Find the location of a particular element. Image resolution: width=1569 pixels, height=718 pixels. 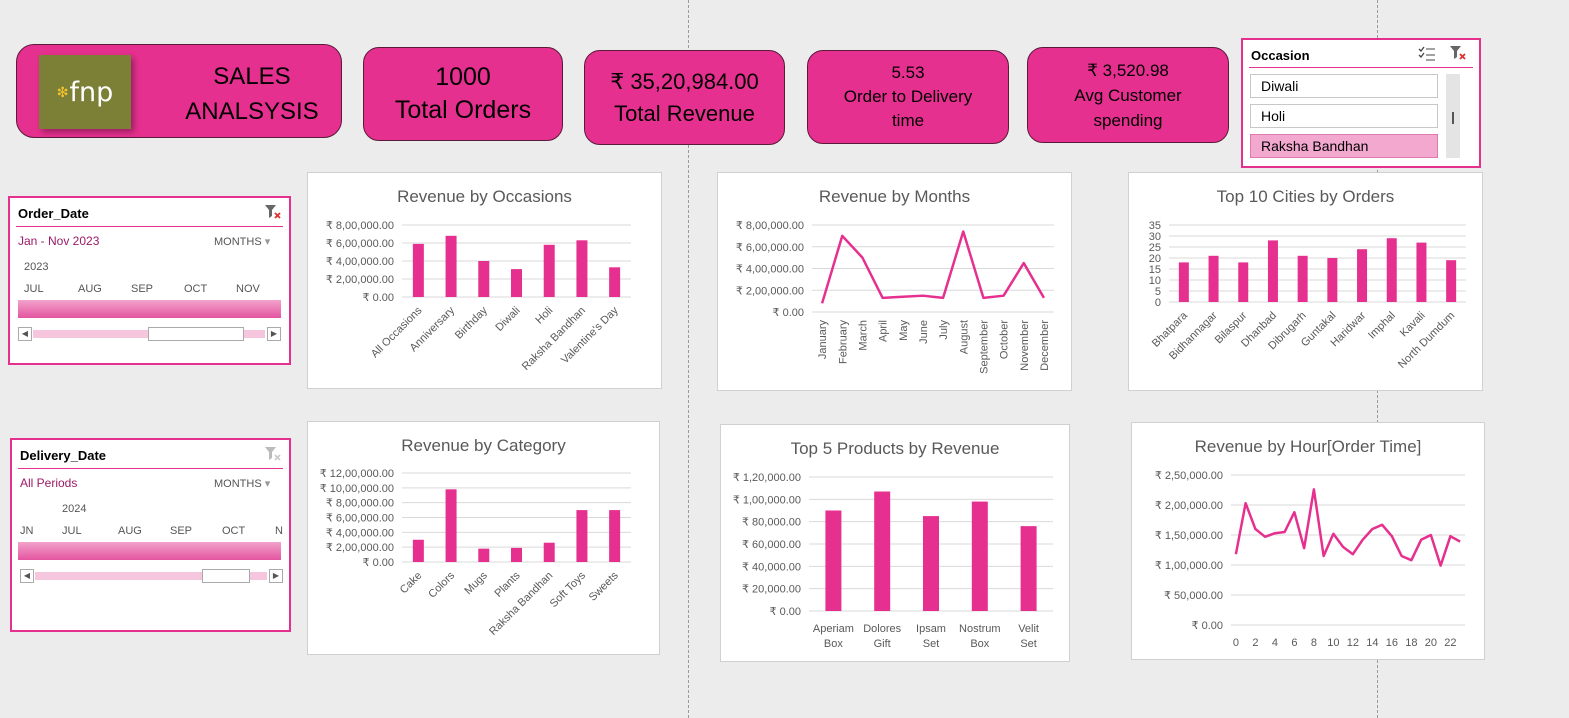

y-tick-label: 5 is located at coordinates (1158, 292).